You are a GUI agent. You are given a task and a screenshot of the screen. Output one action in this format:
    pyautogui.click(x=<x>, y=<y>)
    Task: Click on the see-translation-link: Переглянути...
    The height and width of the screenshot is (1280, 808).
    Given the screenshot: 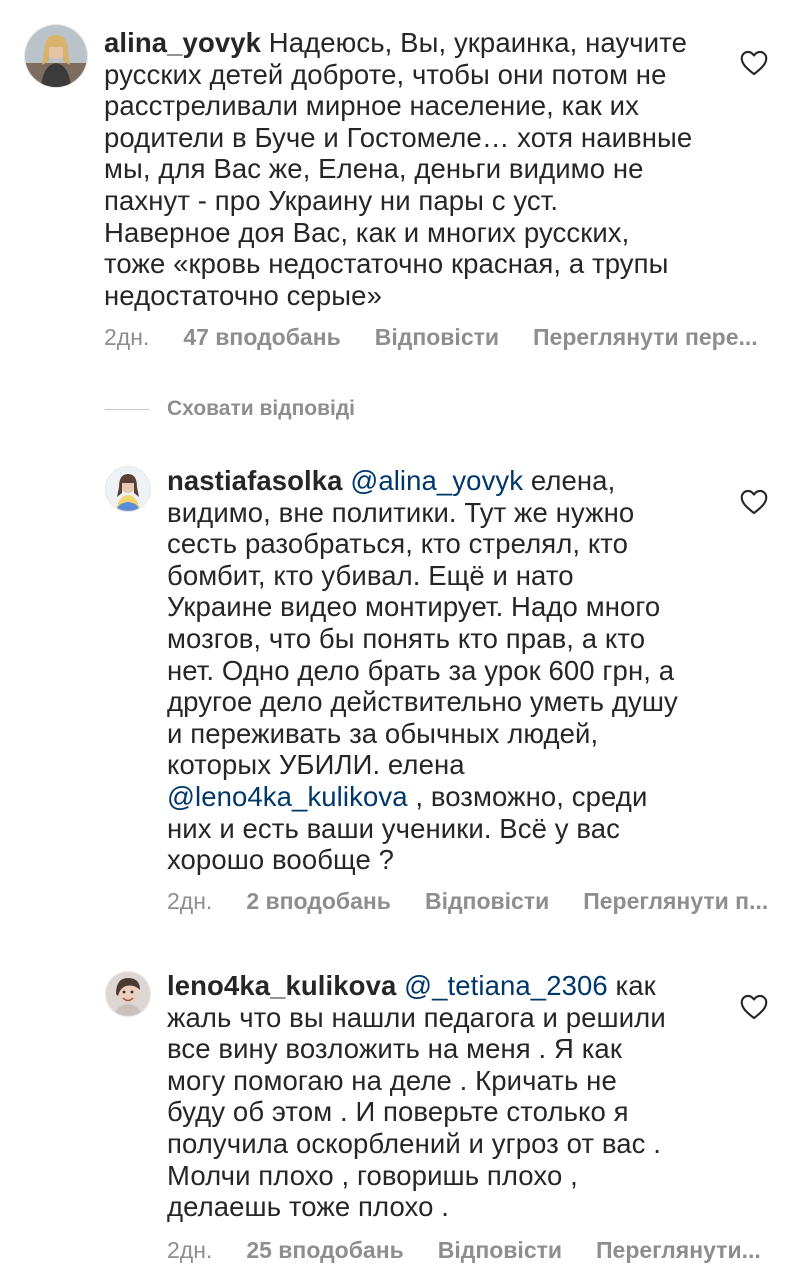 What is the action you would take?
    pyautogui.click(x=678, y=1250)
    